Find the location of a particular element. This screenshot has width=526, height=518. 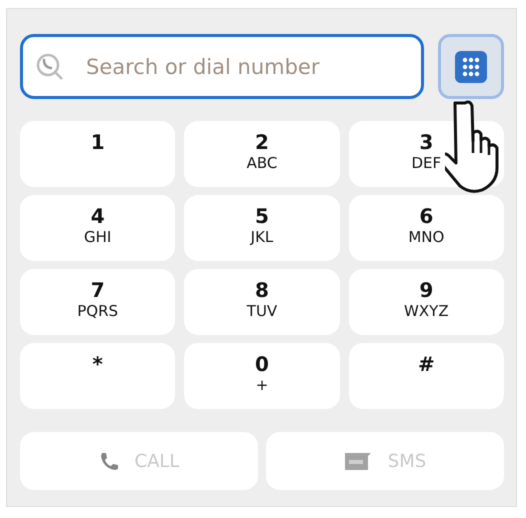

dial-key: 9 WXYZ is located at coordinates (426, 302).